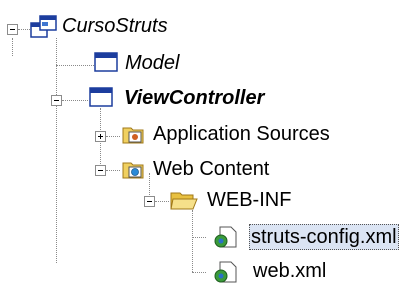 The image size is (412, 290). What do you see at coordinates (249, 200) in the screenshot?
I see `tree-item-web-inf: WEB-INF` at bounding box center [249, 200].